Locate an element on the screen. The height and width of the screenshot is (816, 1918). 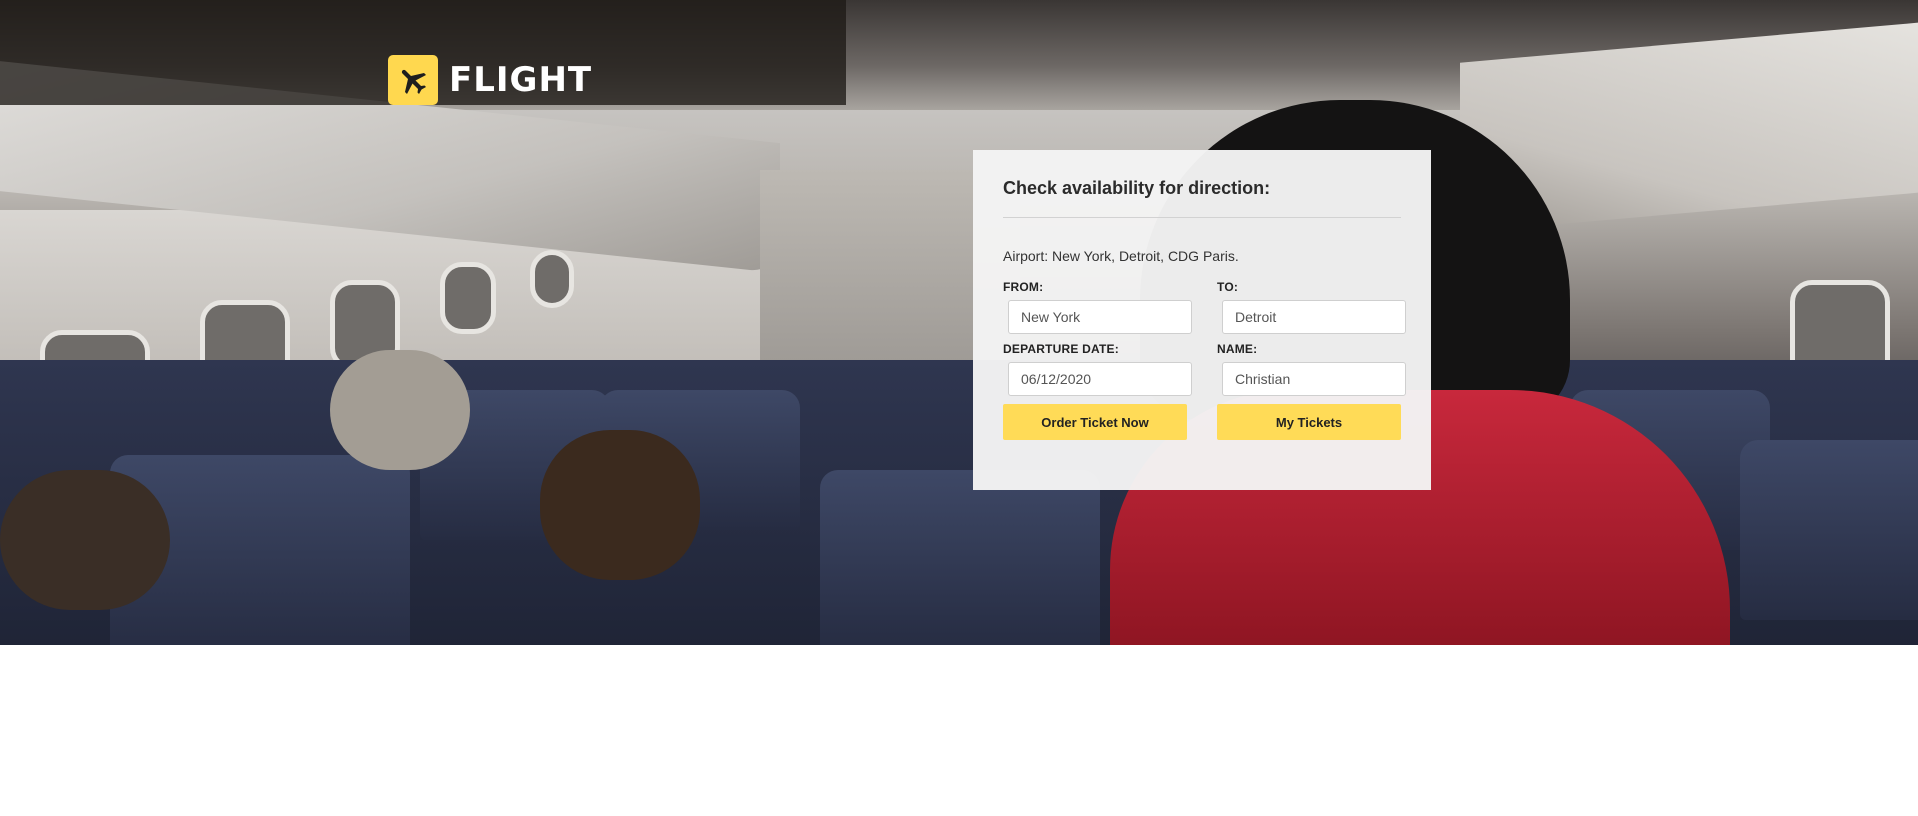
name-label: NAME: is located at coordinates (1237, 349).